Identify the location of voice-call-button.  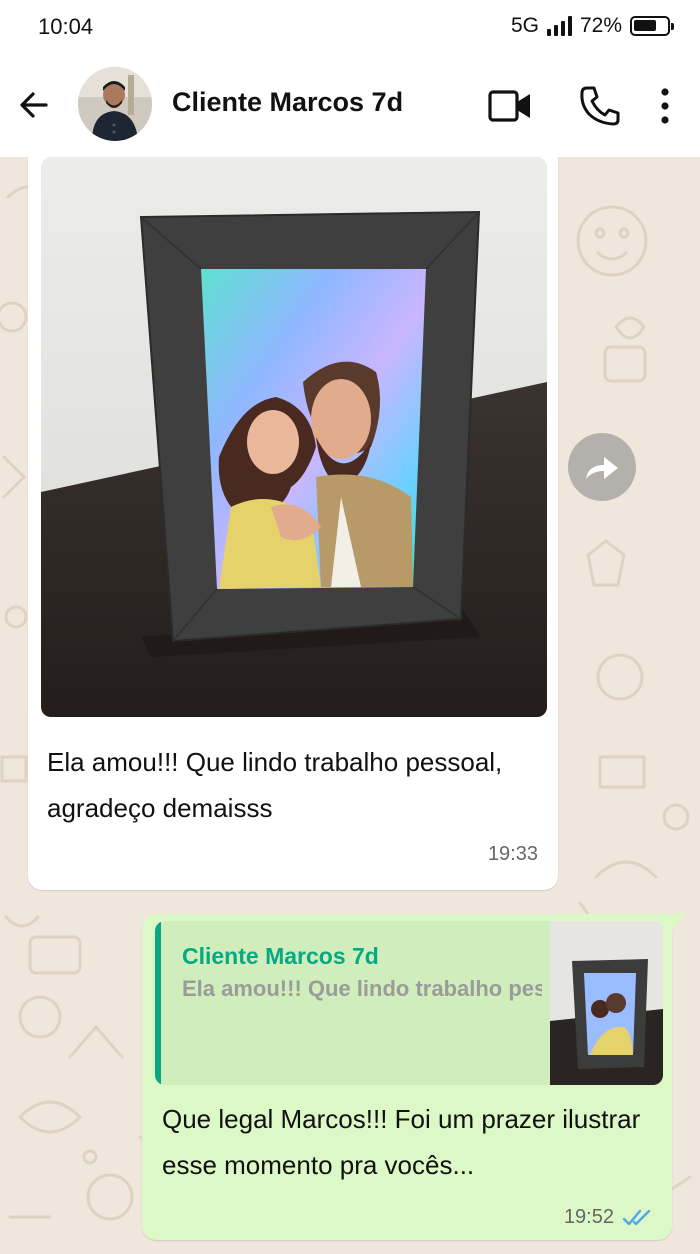
(600, 106).